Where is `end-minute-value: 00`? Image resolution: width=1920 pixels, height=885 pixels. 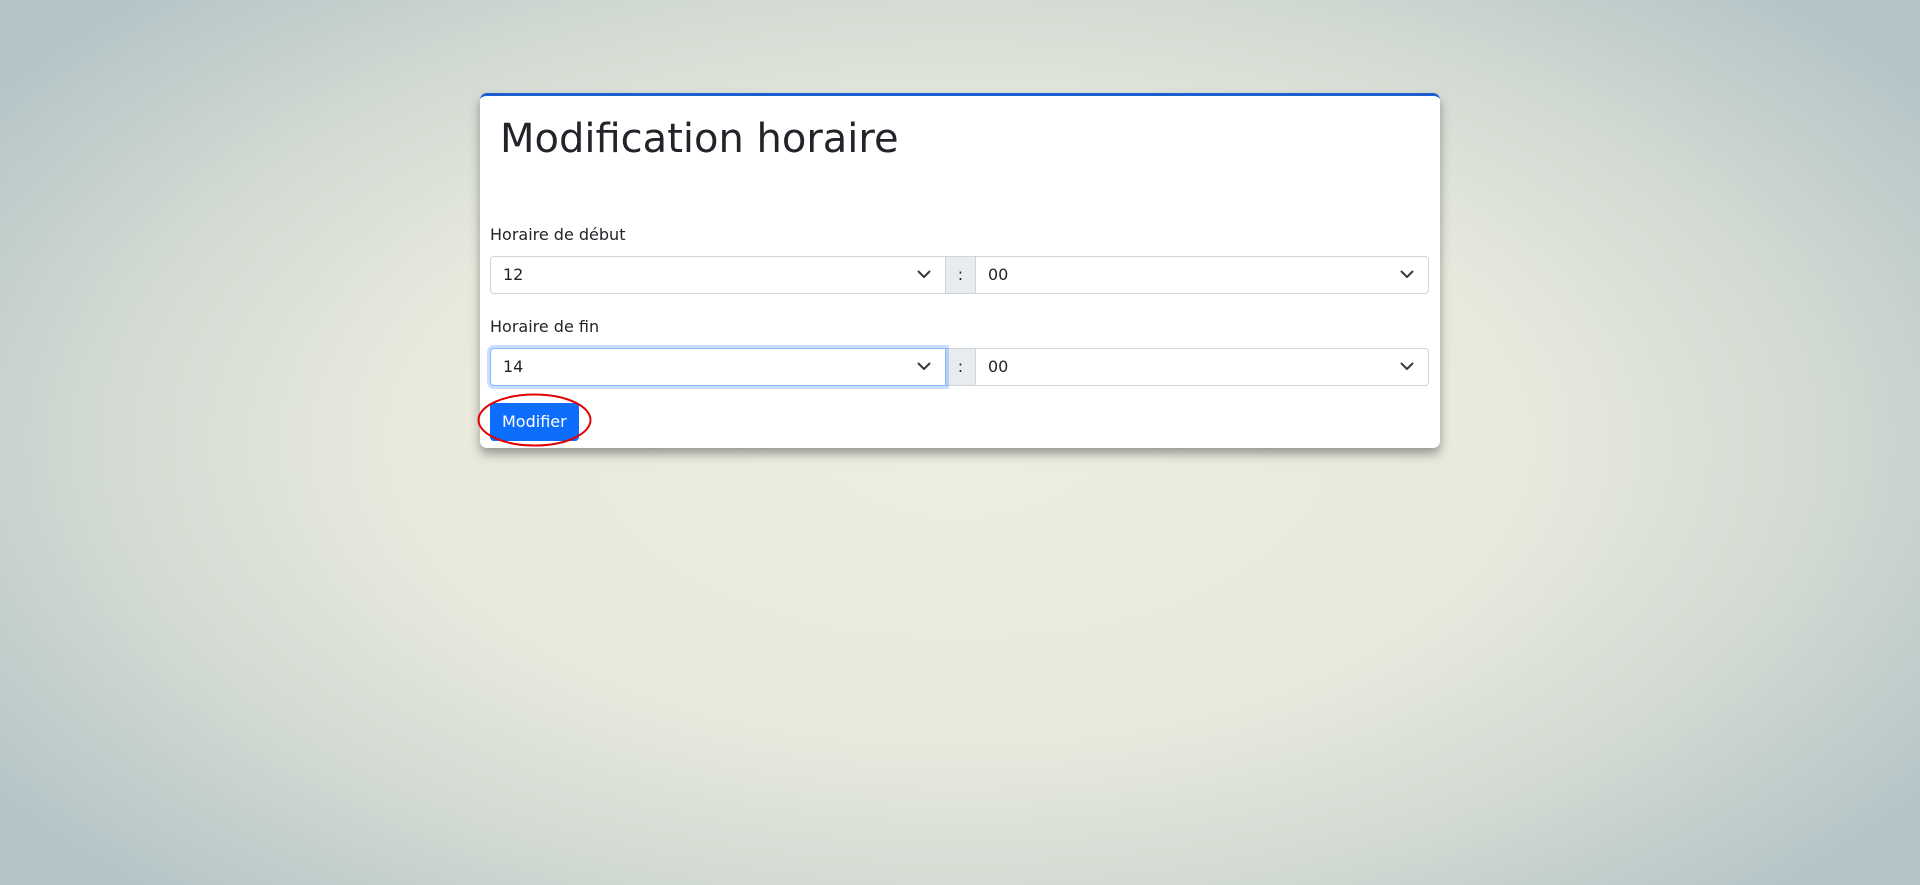 end-minute-value: 00 is located at coordinates (998, 366).